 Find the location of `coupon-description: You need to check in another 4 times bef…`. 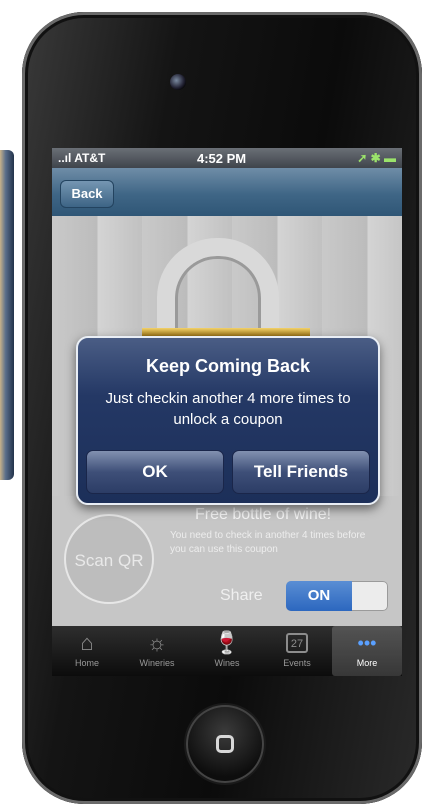

coupon-description: You need to check in another 4 times bef… is located at coordinates (268, 542).